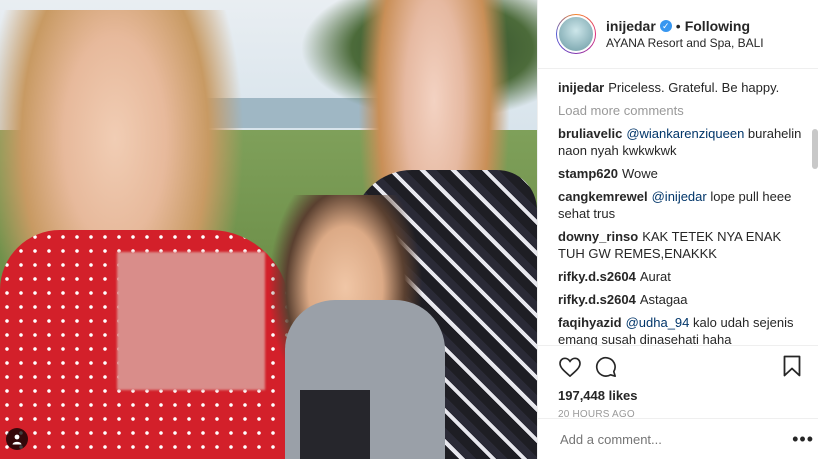  I want to click on icon-row, so click(679, 367).